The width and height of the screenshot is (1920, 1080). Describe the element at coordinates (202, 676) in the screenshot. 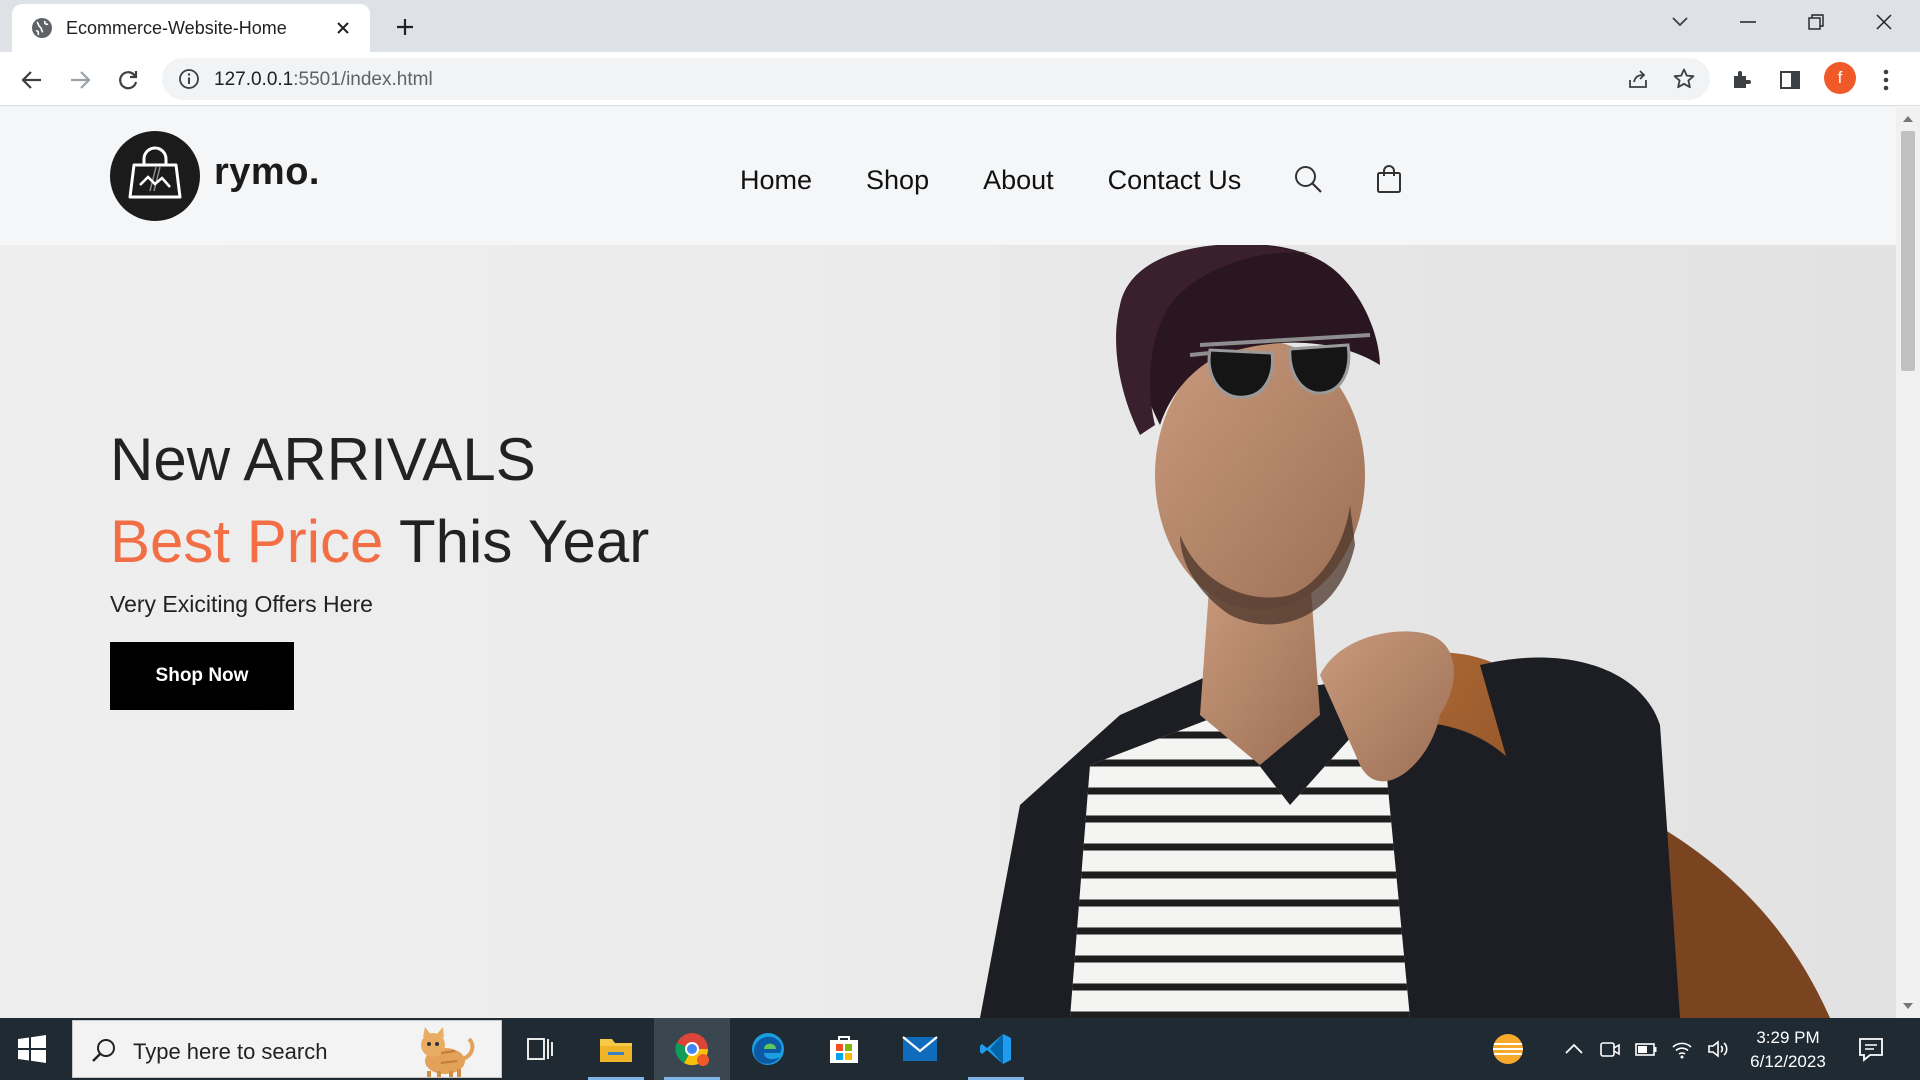

I see `shop-now-button: Shop Now` at that location.